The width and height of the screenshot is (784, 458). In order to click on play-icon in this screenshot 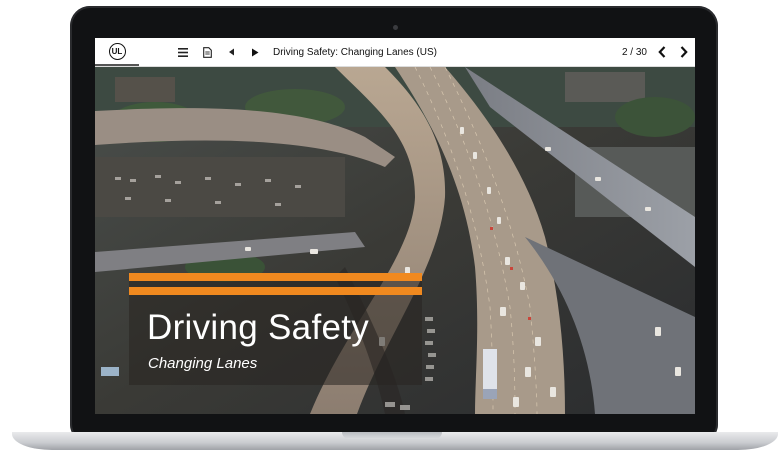, I will do `click(255, 52)`.